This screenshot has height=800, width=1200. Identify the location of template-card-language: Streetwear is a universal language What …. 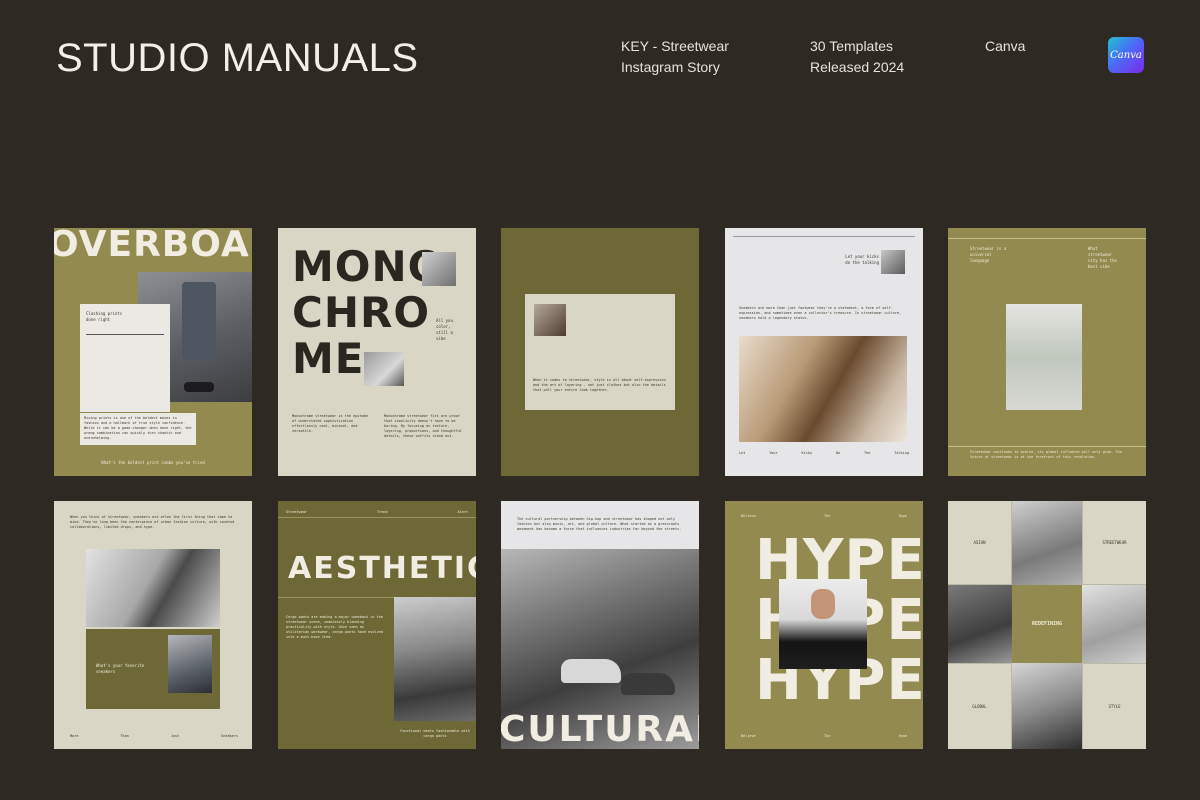
(1047, 352).